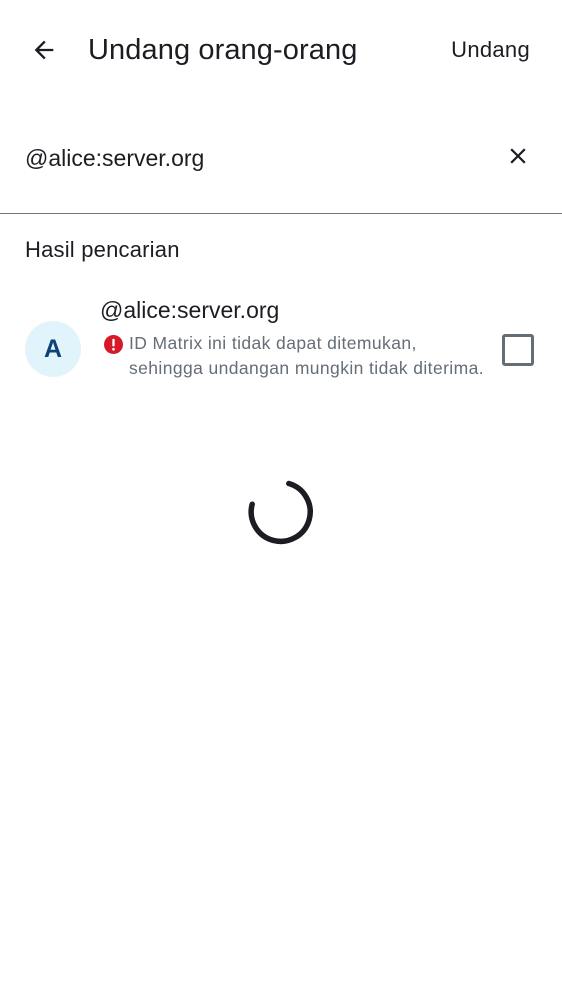  What do you see at coordinates (113, 344) in the screenshot?
I see `error-icon` at bounding box center [113, 344].